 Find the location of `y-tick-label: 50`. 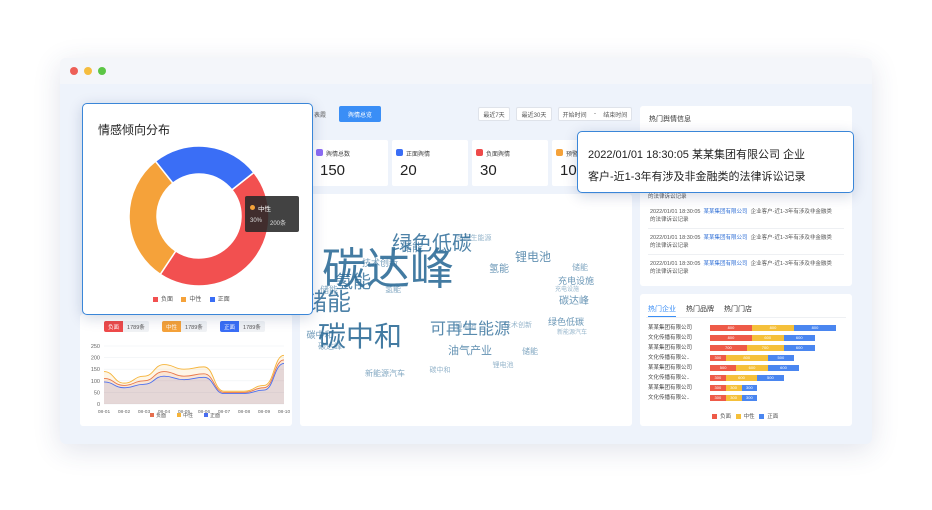

y-tick-label: 50 is located at coordinates (97, 393).